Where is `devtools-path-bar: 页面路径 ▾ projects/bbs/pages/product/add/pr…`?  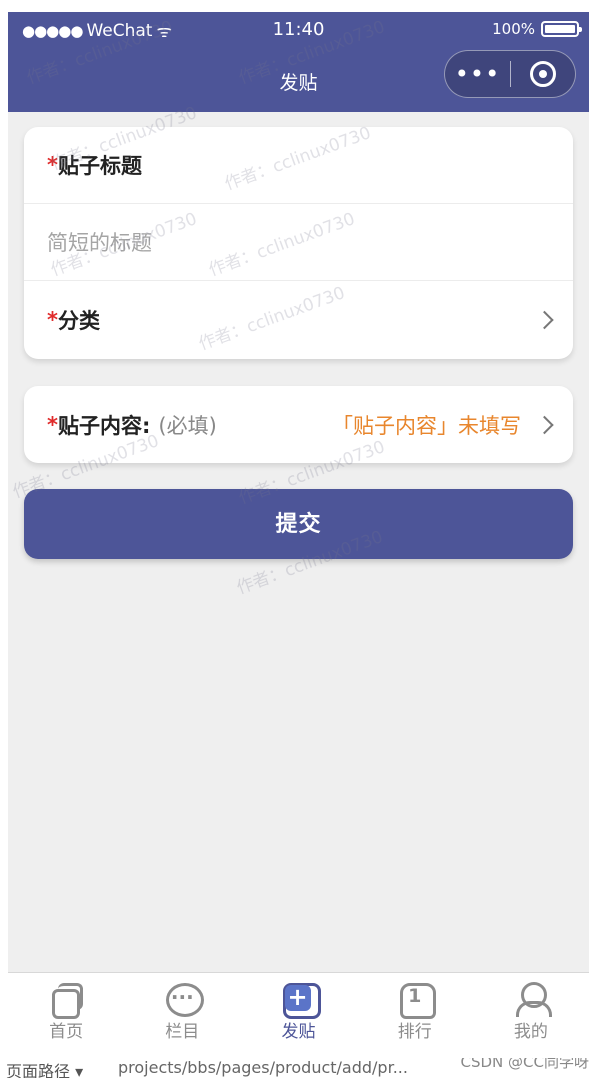 devtools-path-bar: 页面路径 ▾ projects/bbs/pages/product/add/pr… is located at coordinates (301, 1068).